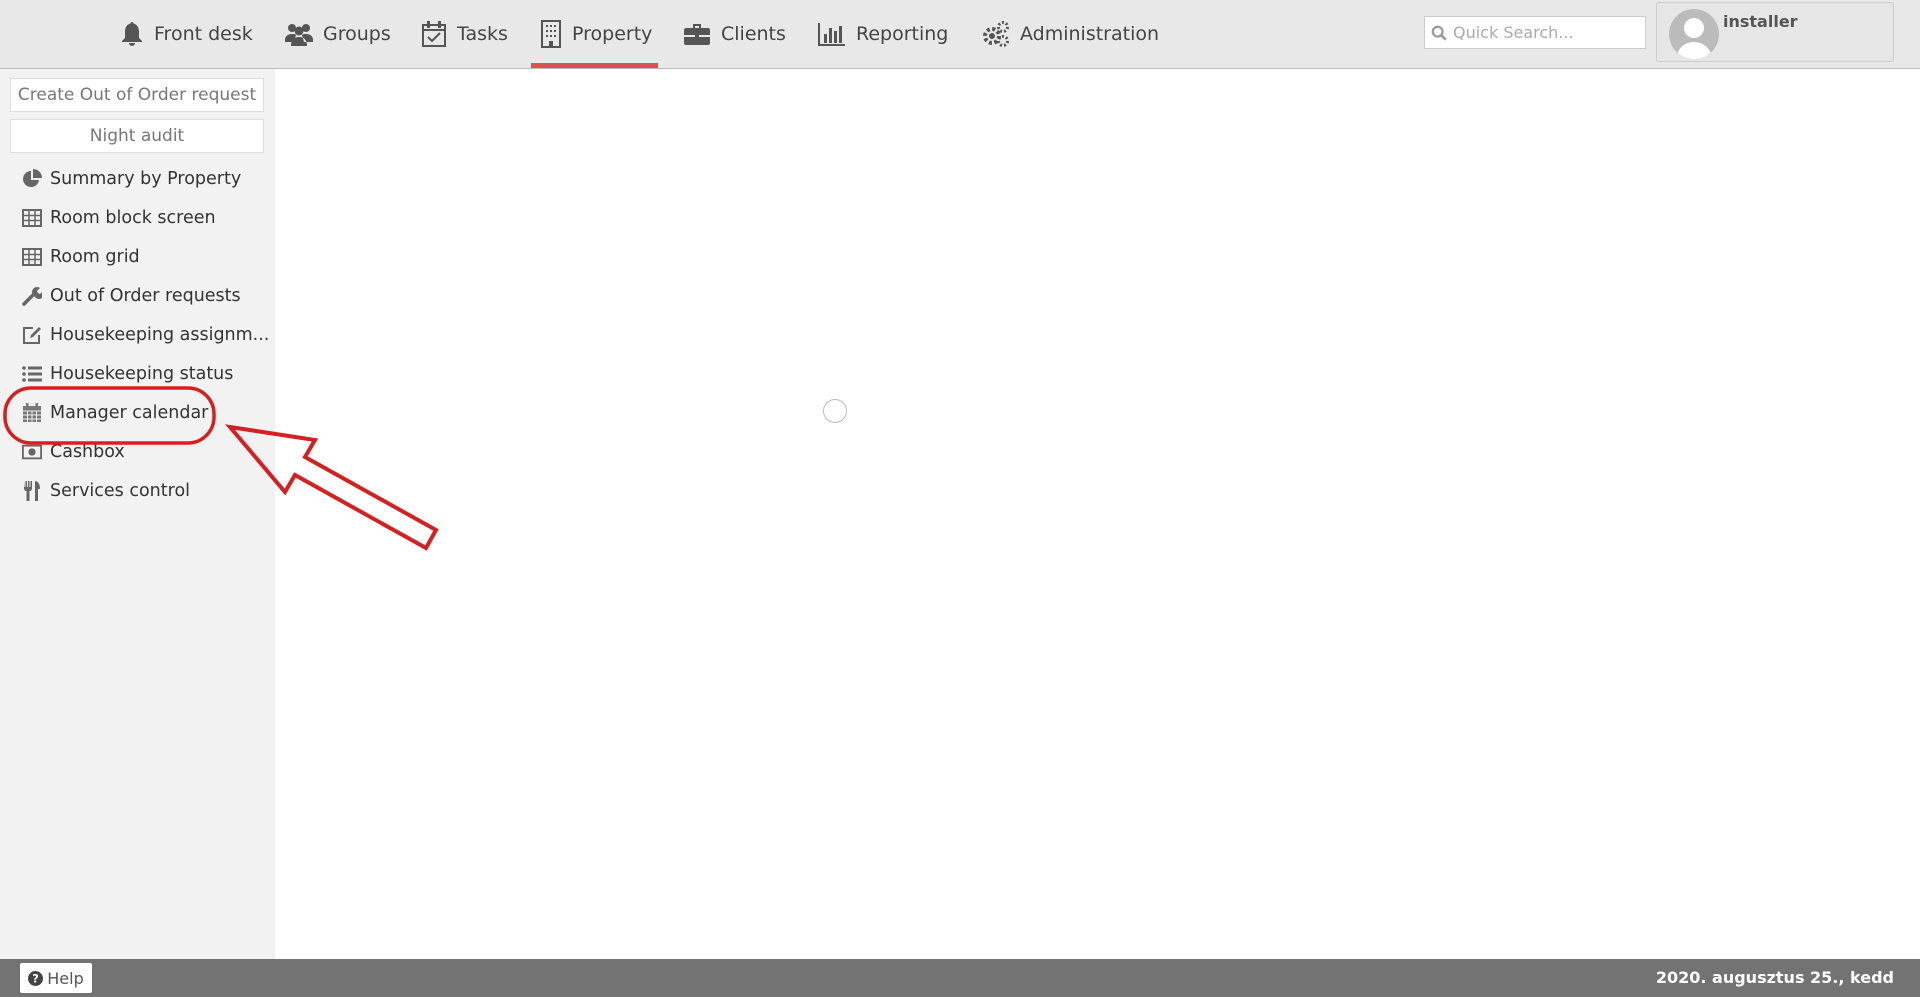 This screenshot has width=1920, height=997. What do you see at coordinates (1439, 33) in the screenshot?
I see `search-icon` at bounding box center [1439, 33].